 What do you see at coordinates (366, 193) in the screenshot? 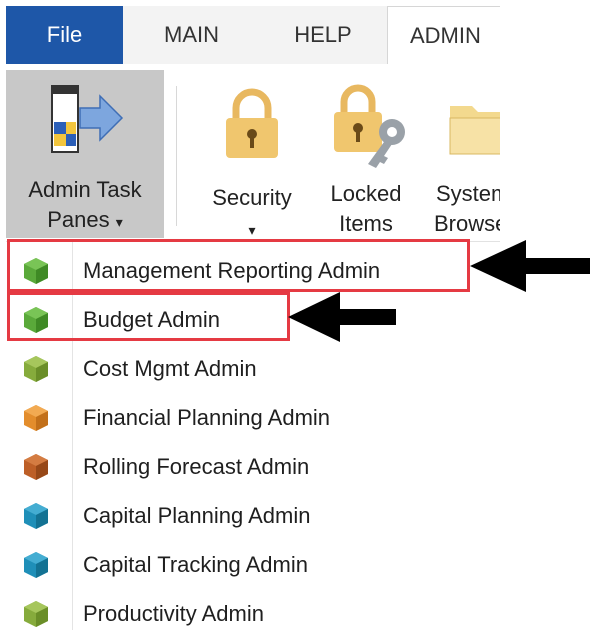
I see `locked-items-label-line1: Locked` at bounding box center [366, 193].